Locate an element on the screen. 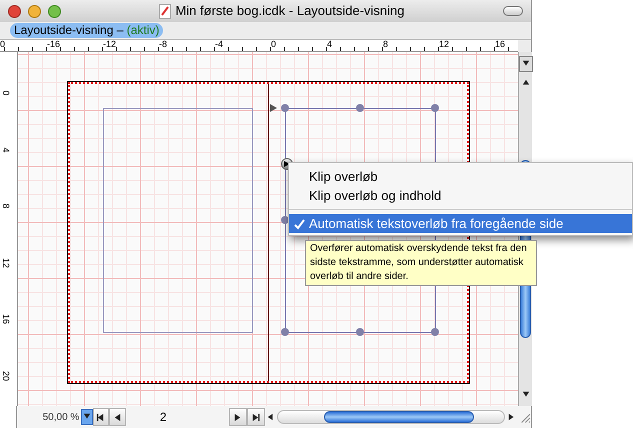  toolbar-toggle-button is located at coordinates (513, 11).